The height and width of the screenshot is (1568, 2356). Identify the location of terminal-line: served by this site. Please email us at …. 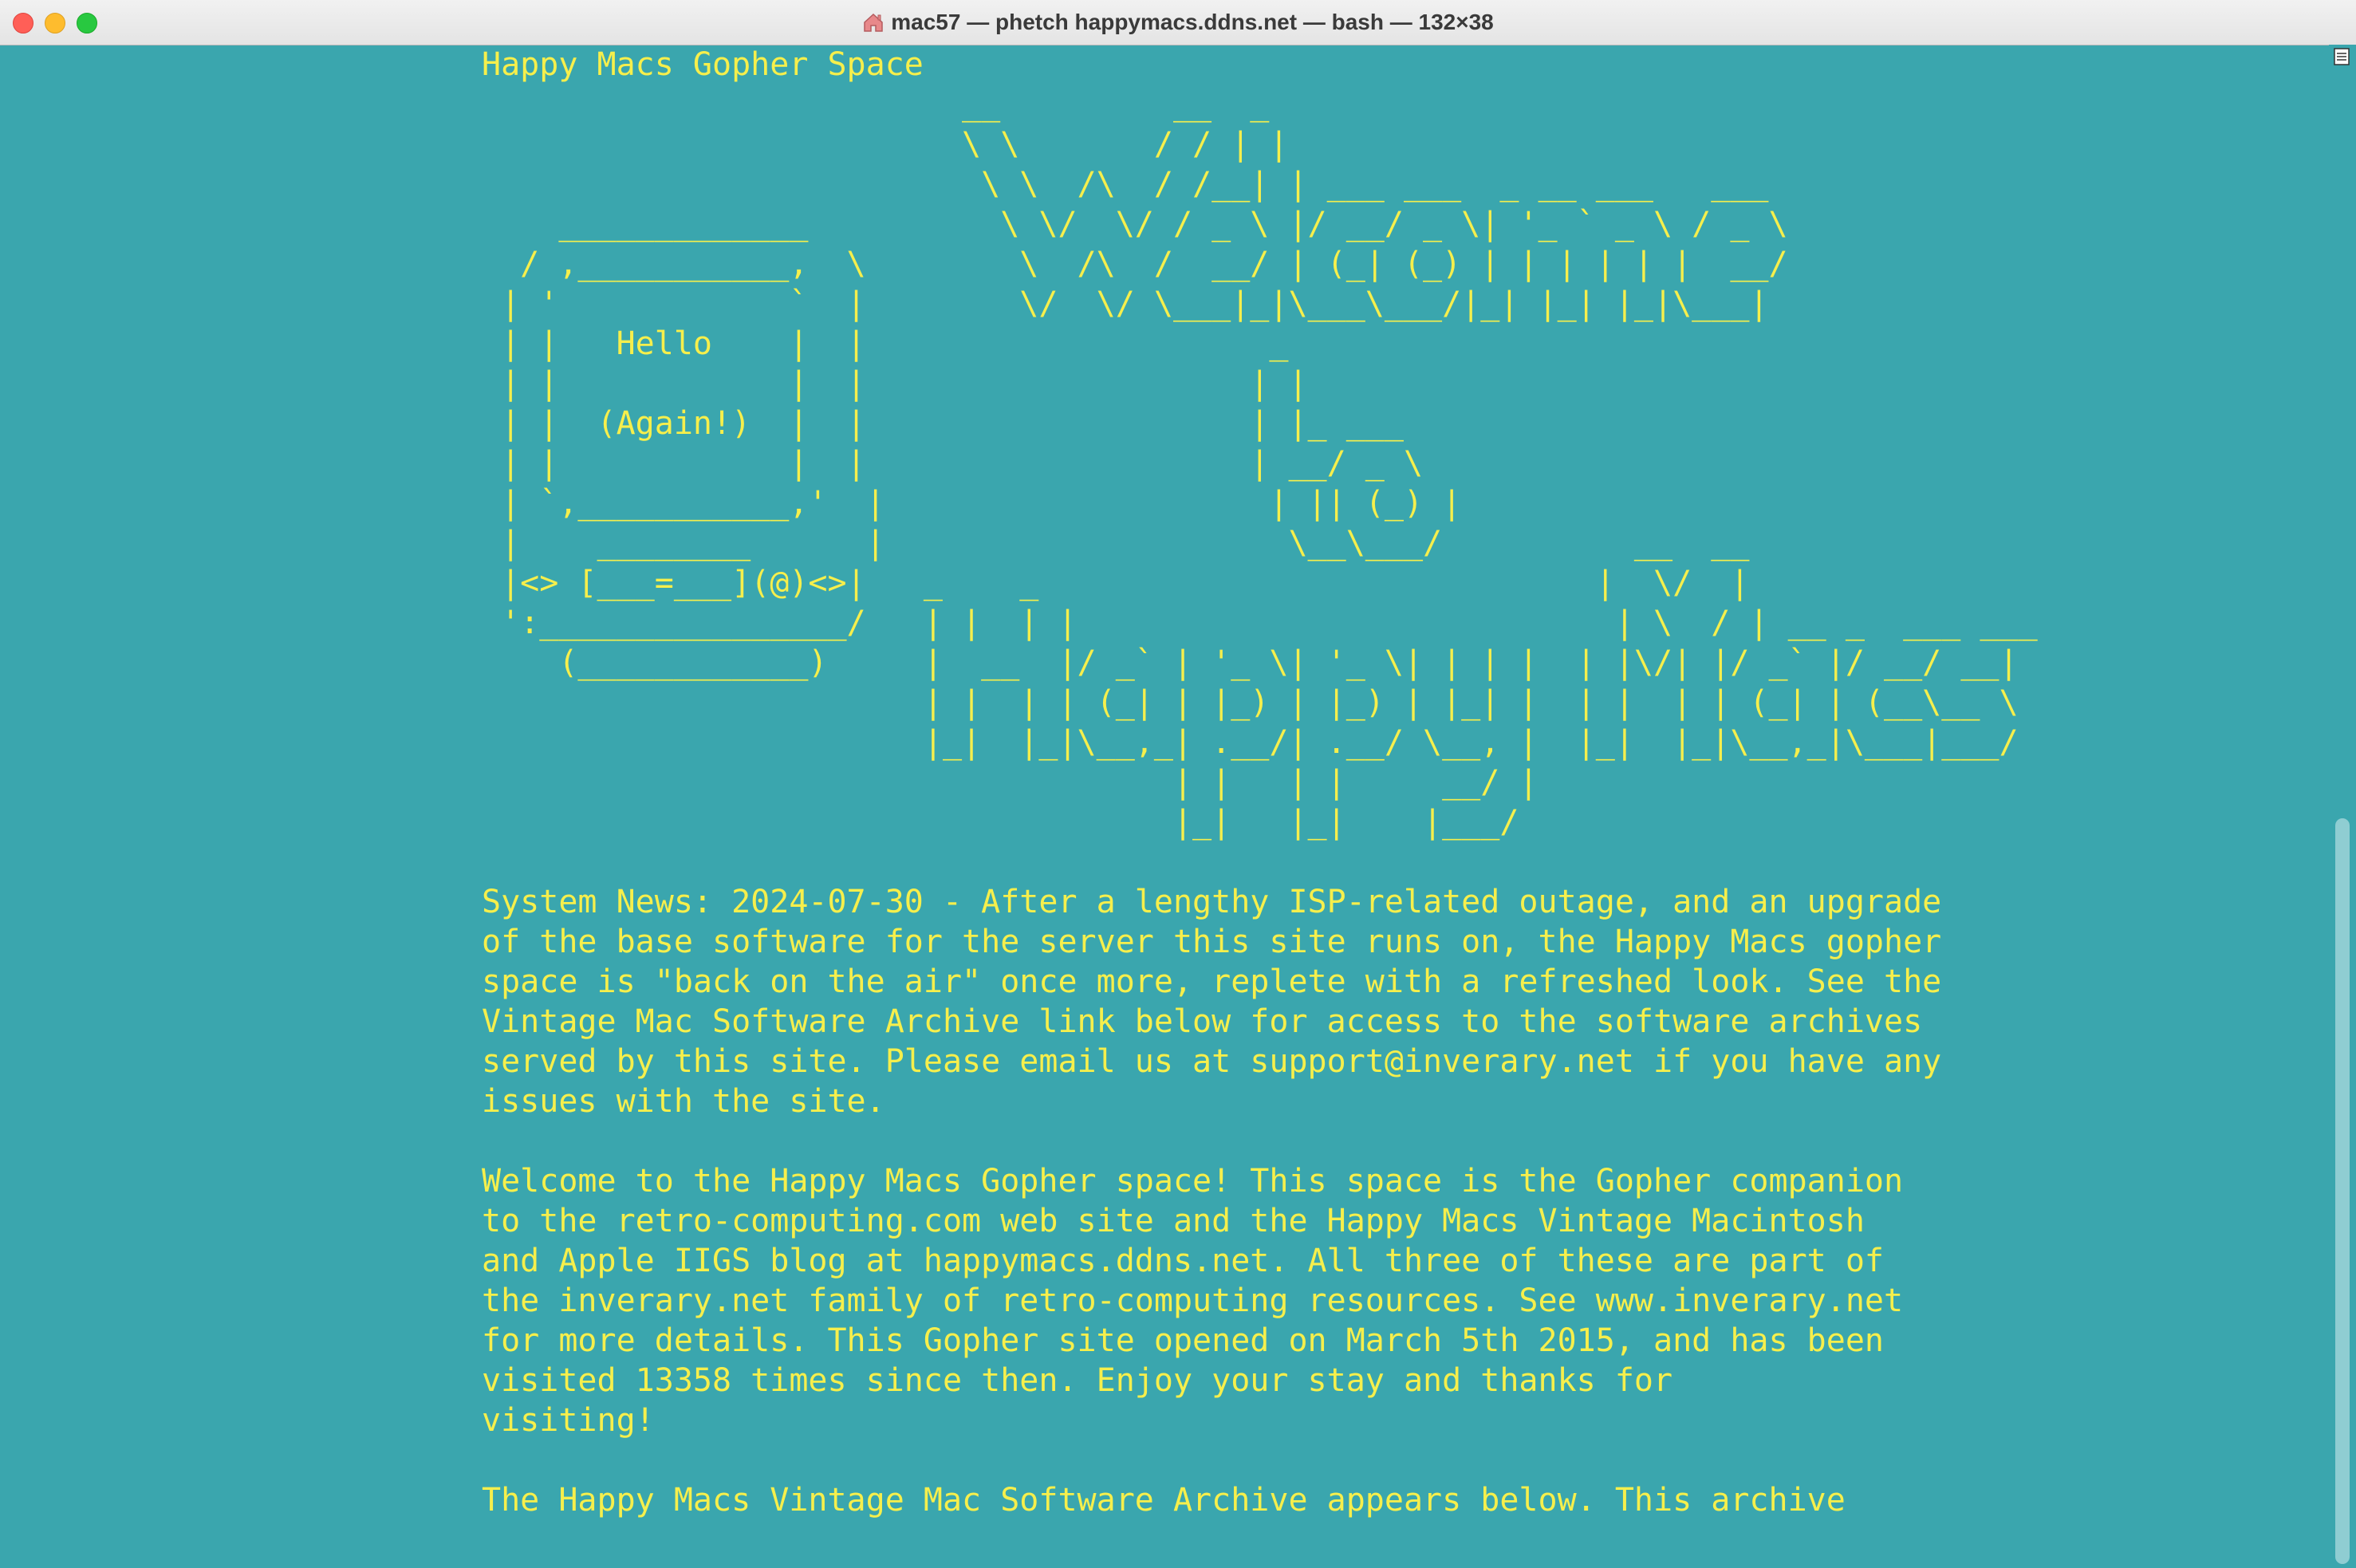
(1212, 1061).